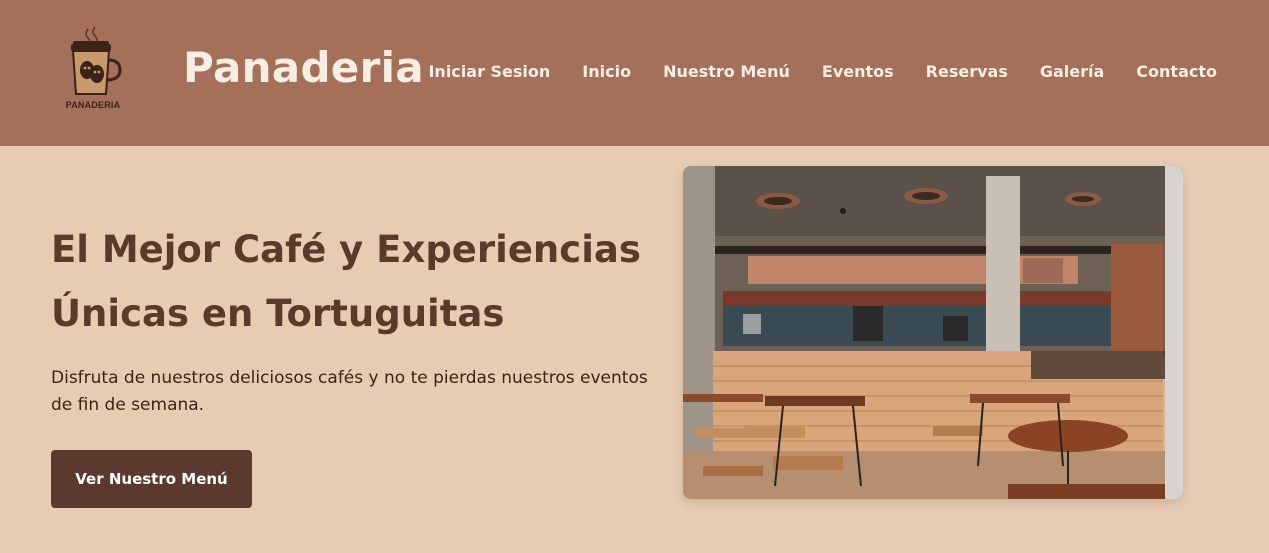  What do you see at coordinates (93, 105) in the screenshot?
I see `logo-text: PANADERIA` at bounding box center [93, 105].